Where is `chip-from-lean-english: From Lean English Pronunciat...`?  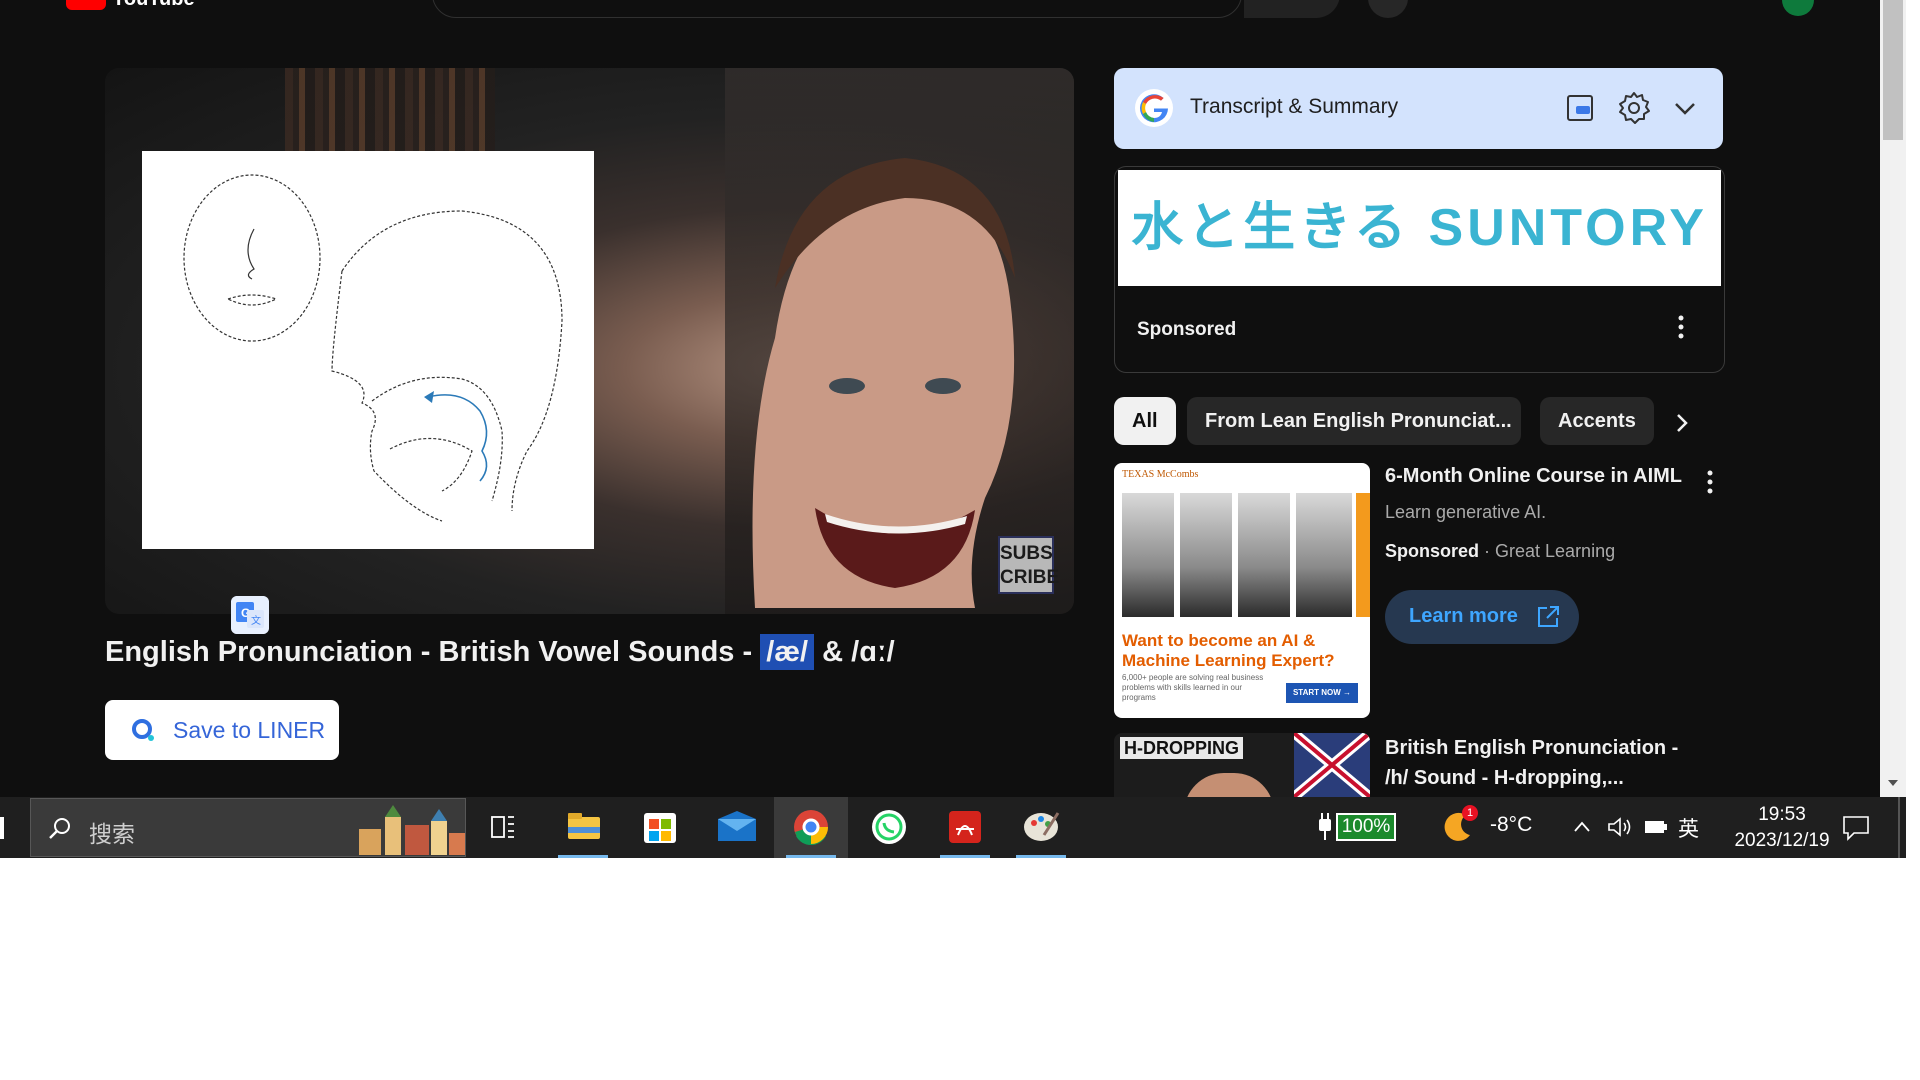 chip-from-lean-english: From Lean English Pronunciat... is located at coordinates (1354, 421).